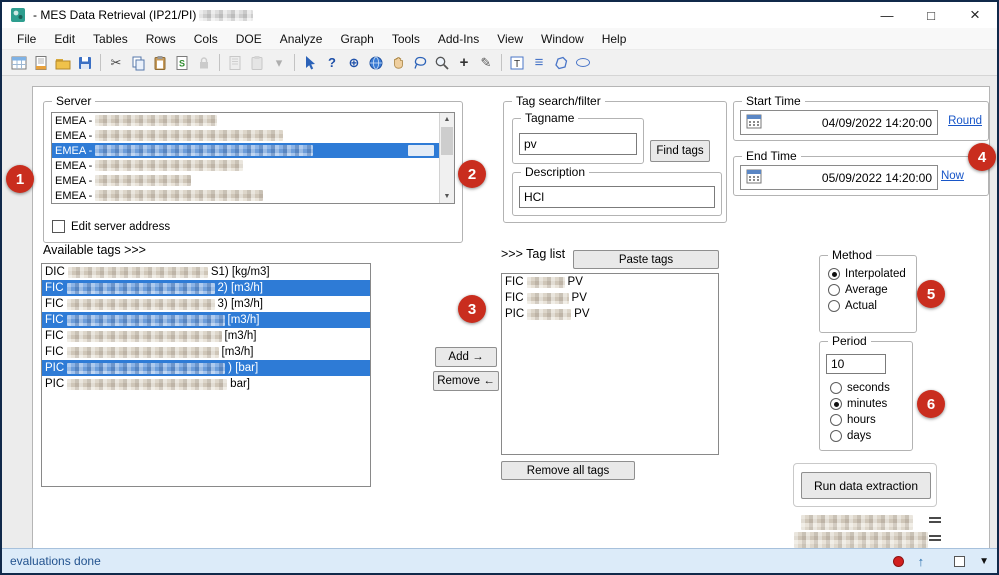  What do you see at coordinates (398, 62) in the screenshot?
I see `grabber-icon` at bounding box center [398, 62].